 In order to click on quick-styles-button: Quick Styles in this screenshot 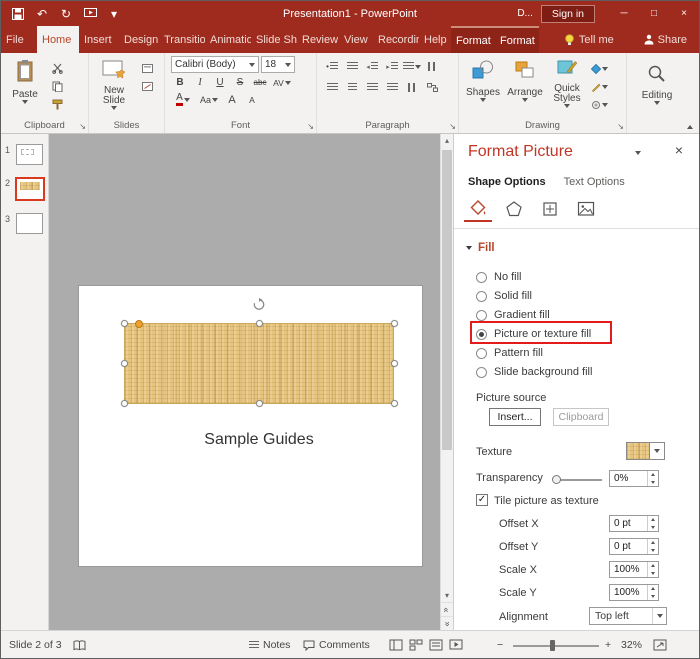, I will do `click(567, 87)`.